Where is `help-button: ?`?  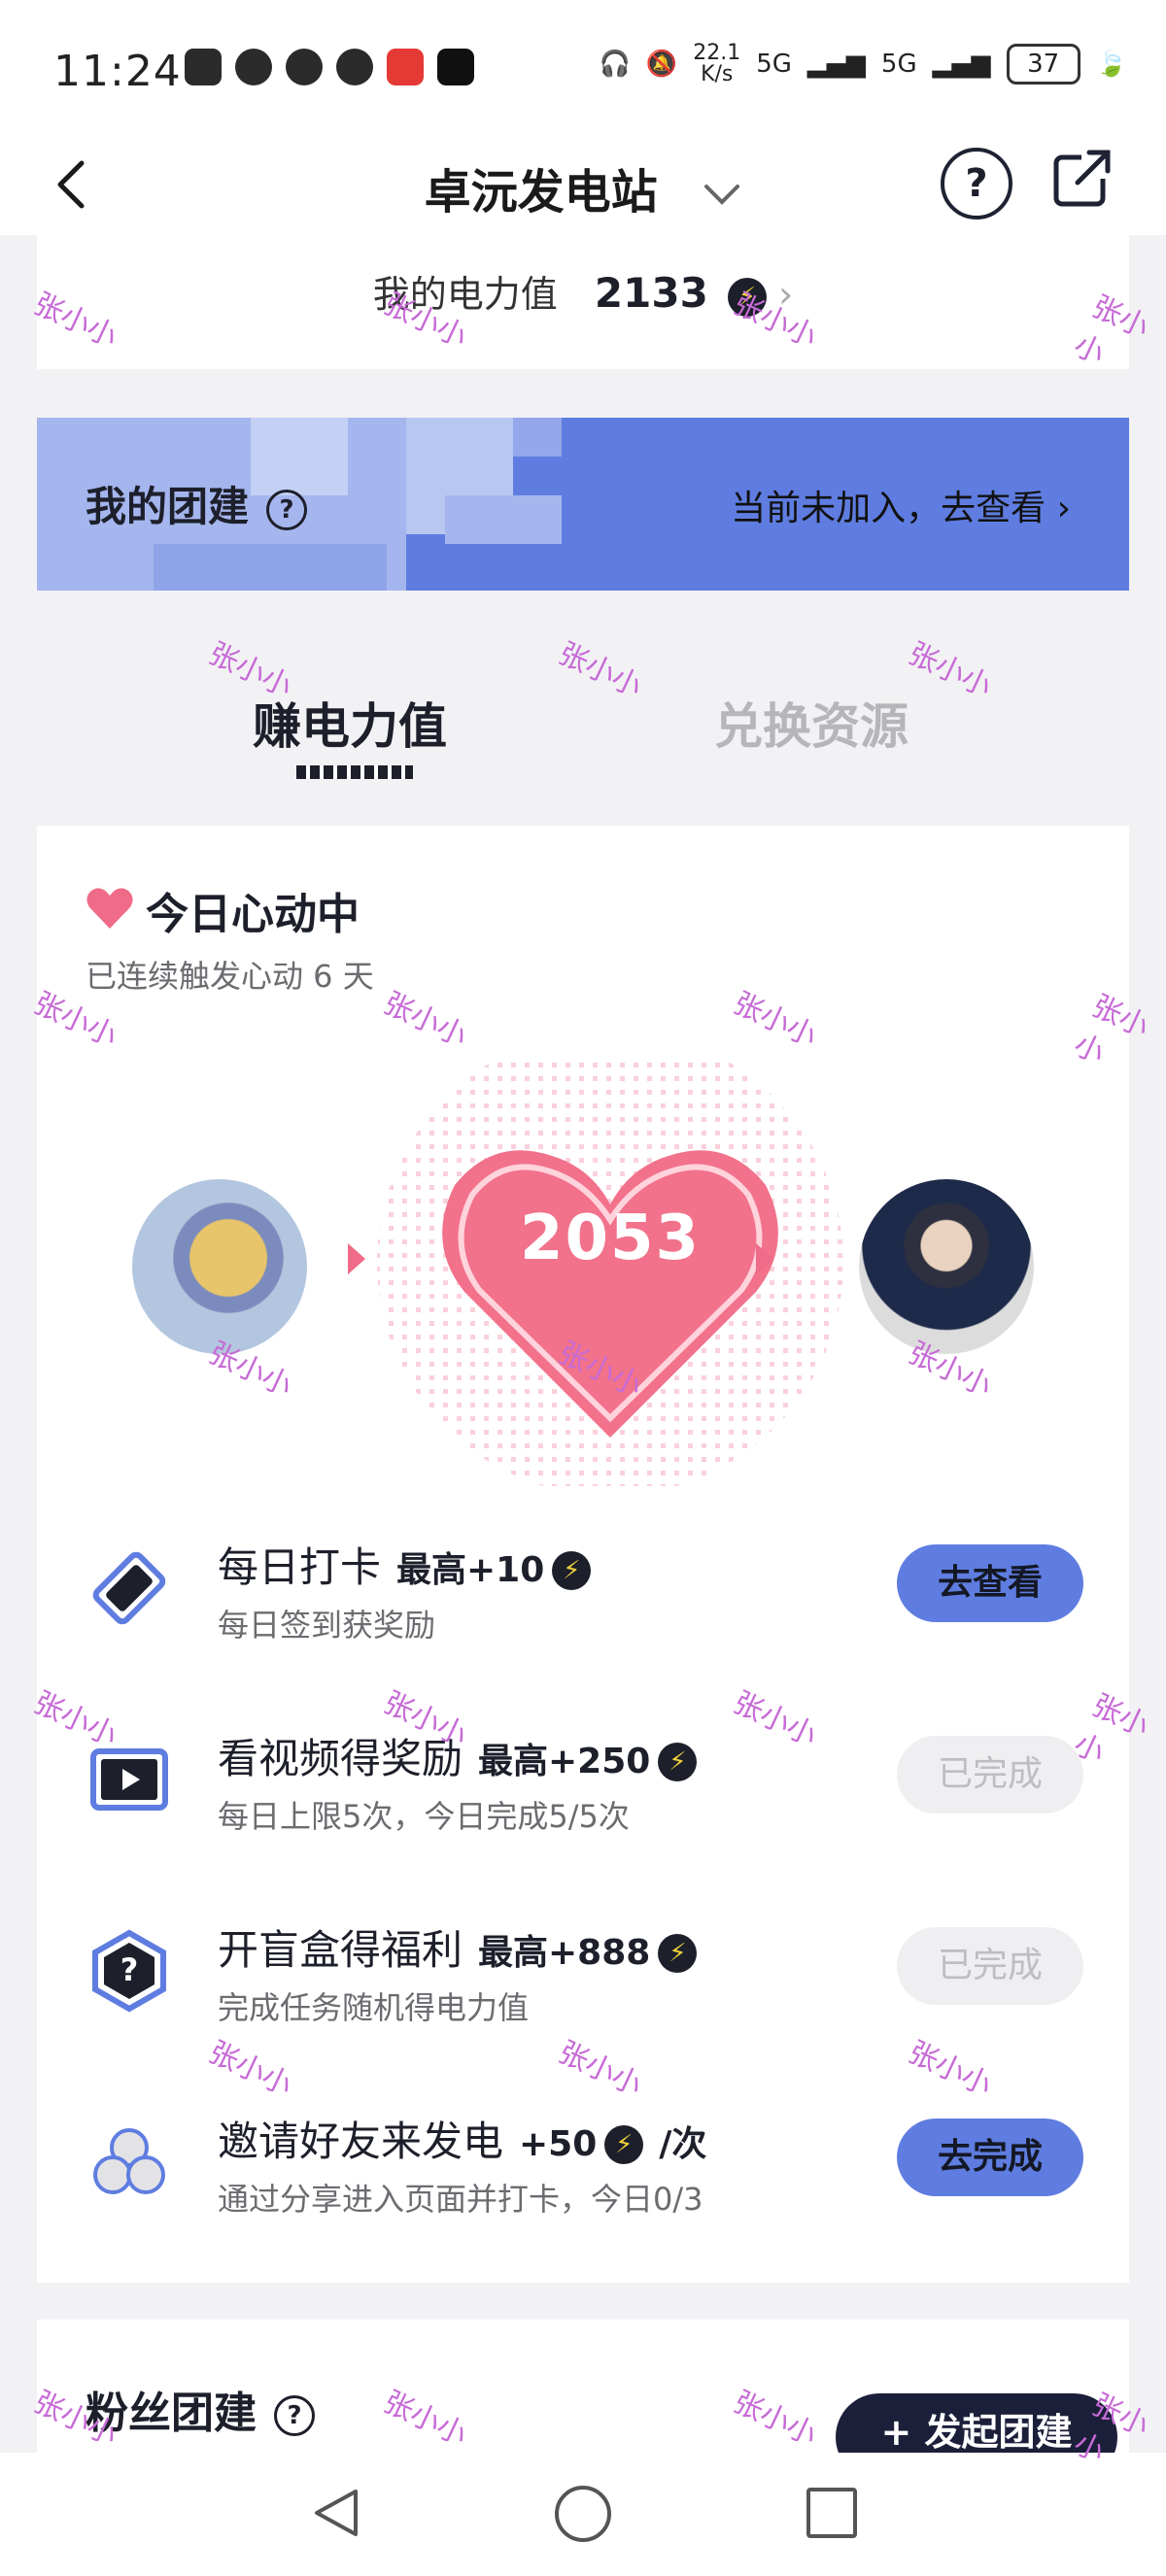
help-button: ? is located at coordinates (976, 184).